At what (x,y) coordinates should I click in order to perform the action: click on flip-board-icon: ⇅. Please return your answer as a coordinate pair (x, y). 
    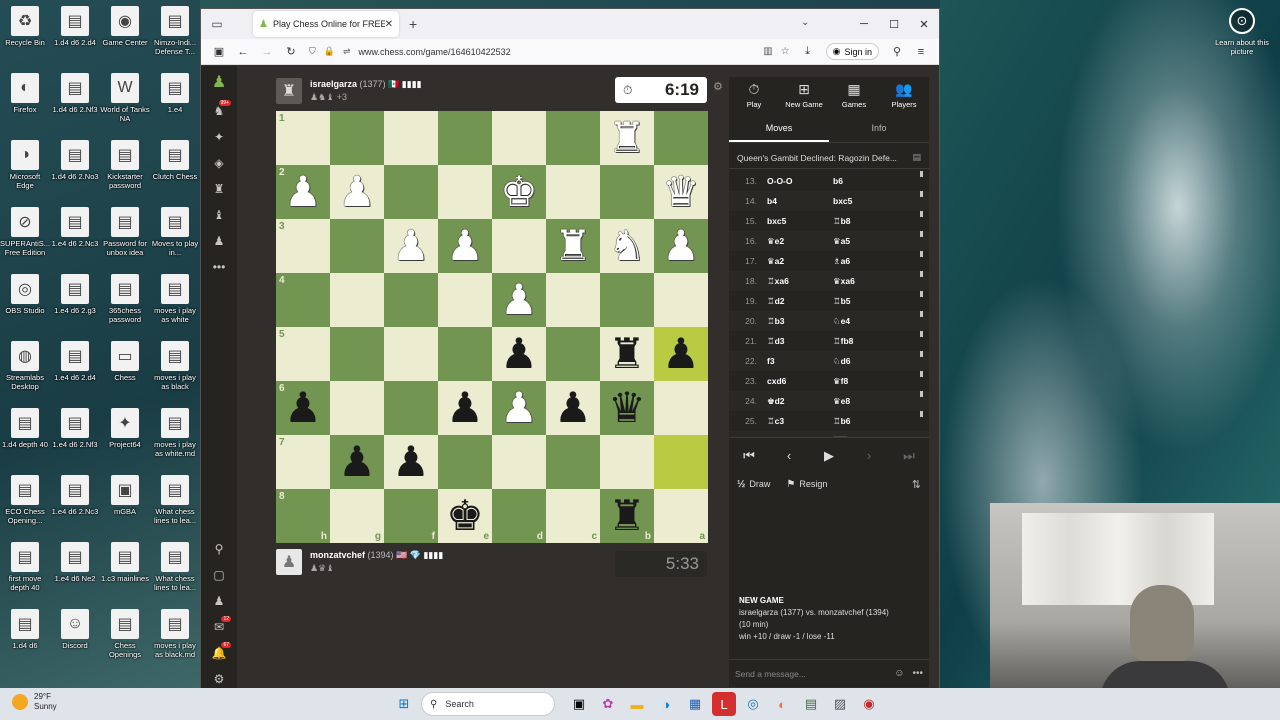
    Looking at the image, I should click on (916, 484).